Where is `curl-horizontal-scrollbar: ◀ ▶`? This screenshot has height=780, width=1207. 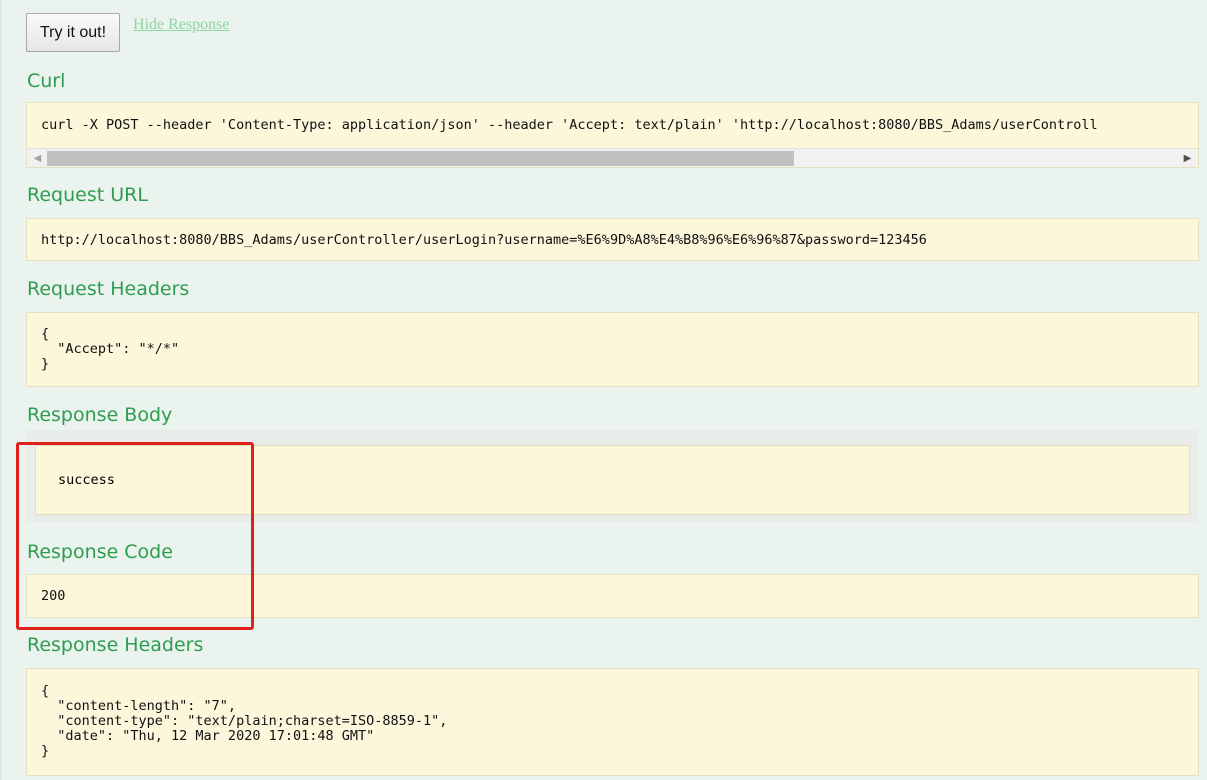
curl-horizontal-scrollbar: ◀ ▶ is located at coordinates (612, 157).